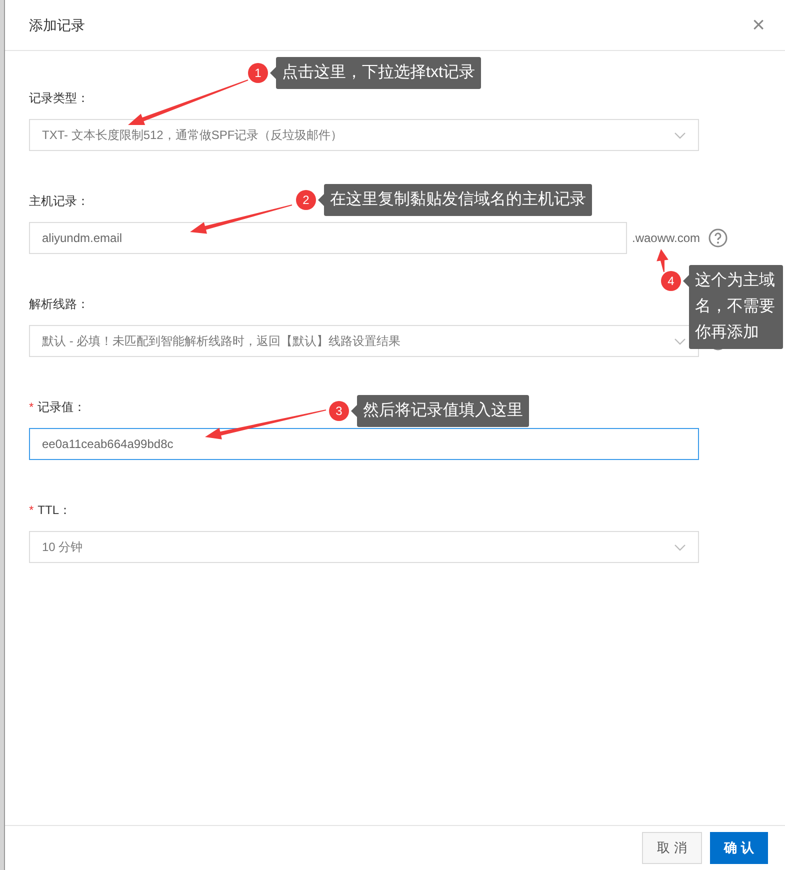 The height and width of the screenshot is (870, 785). What do you see at coordinates (62, 407) in the screenshot?
I see `field-label: 记录值：` at bounding box center [62, 407].